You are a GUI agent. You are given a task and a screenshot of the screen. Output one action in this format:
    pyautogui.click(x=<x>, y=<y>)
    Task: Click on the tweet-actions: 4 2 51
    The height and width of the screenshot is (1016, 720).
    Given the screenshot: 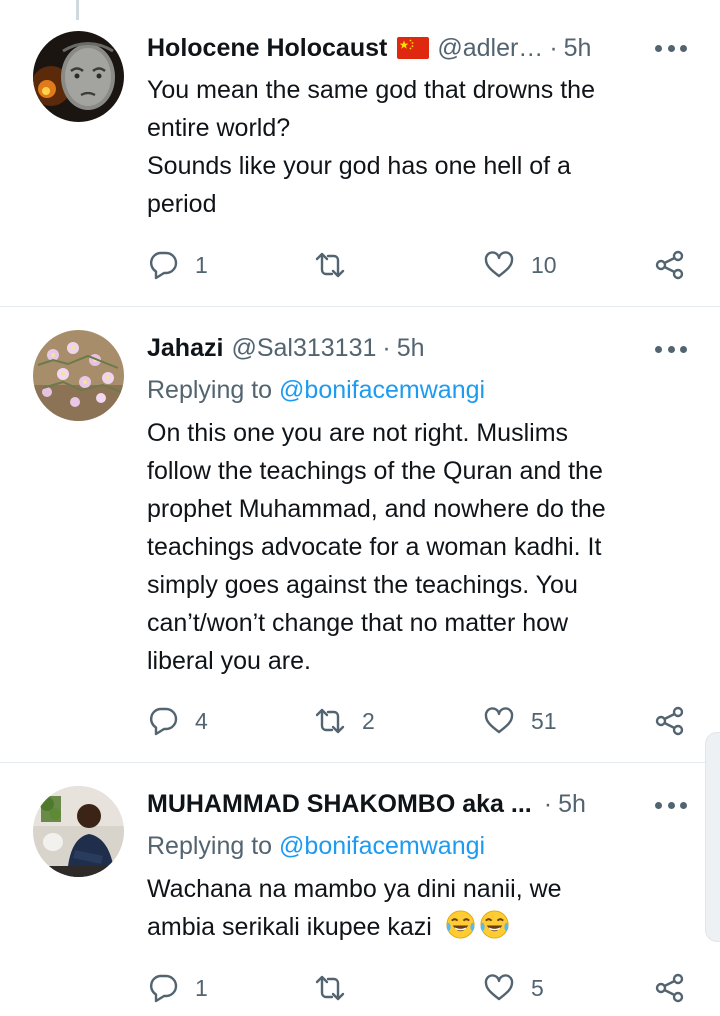 What is the action you would take?
    pyautogui.click(x=360, y=721)
    